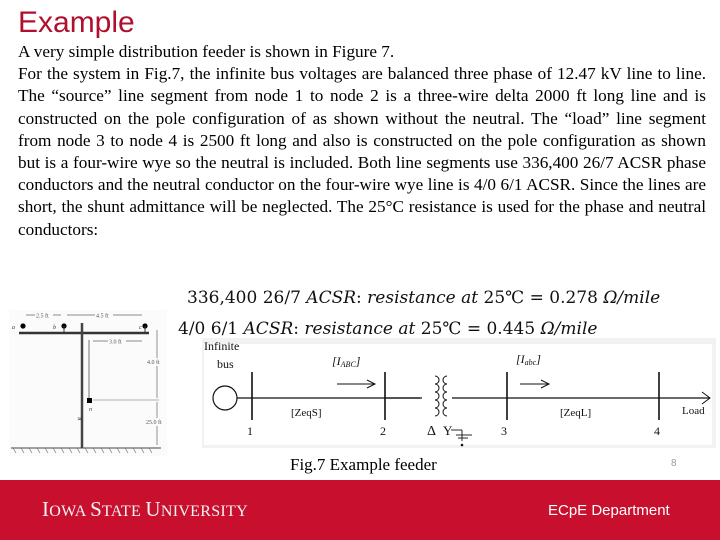  What do you see at coordinates (383, 431) in the screenshot?
I see `node-2-label: 2` at bounding box center [383, 431].